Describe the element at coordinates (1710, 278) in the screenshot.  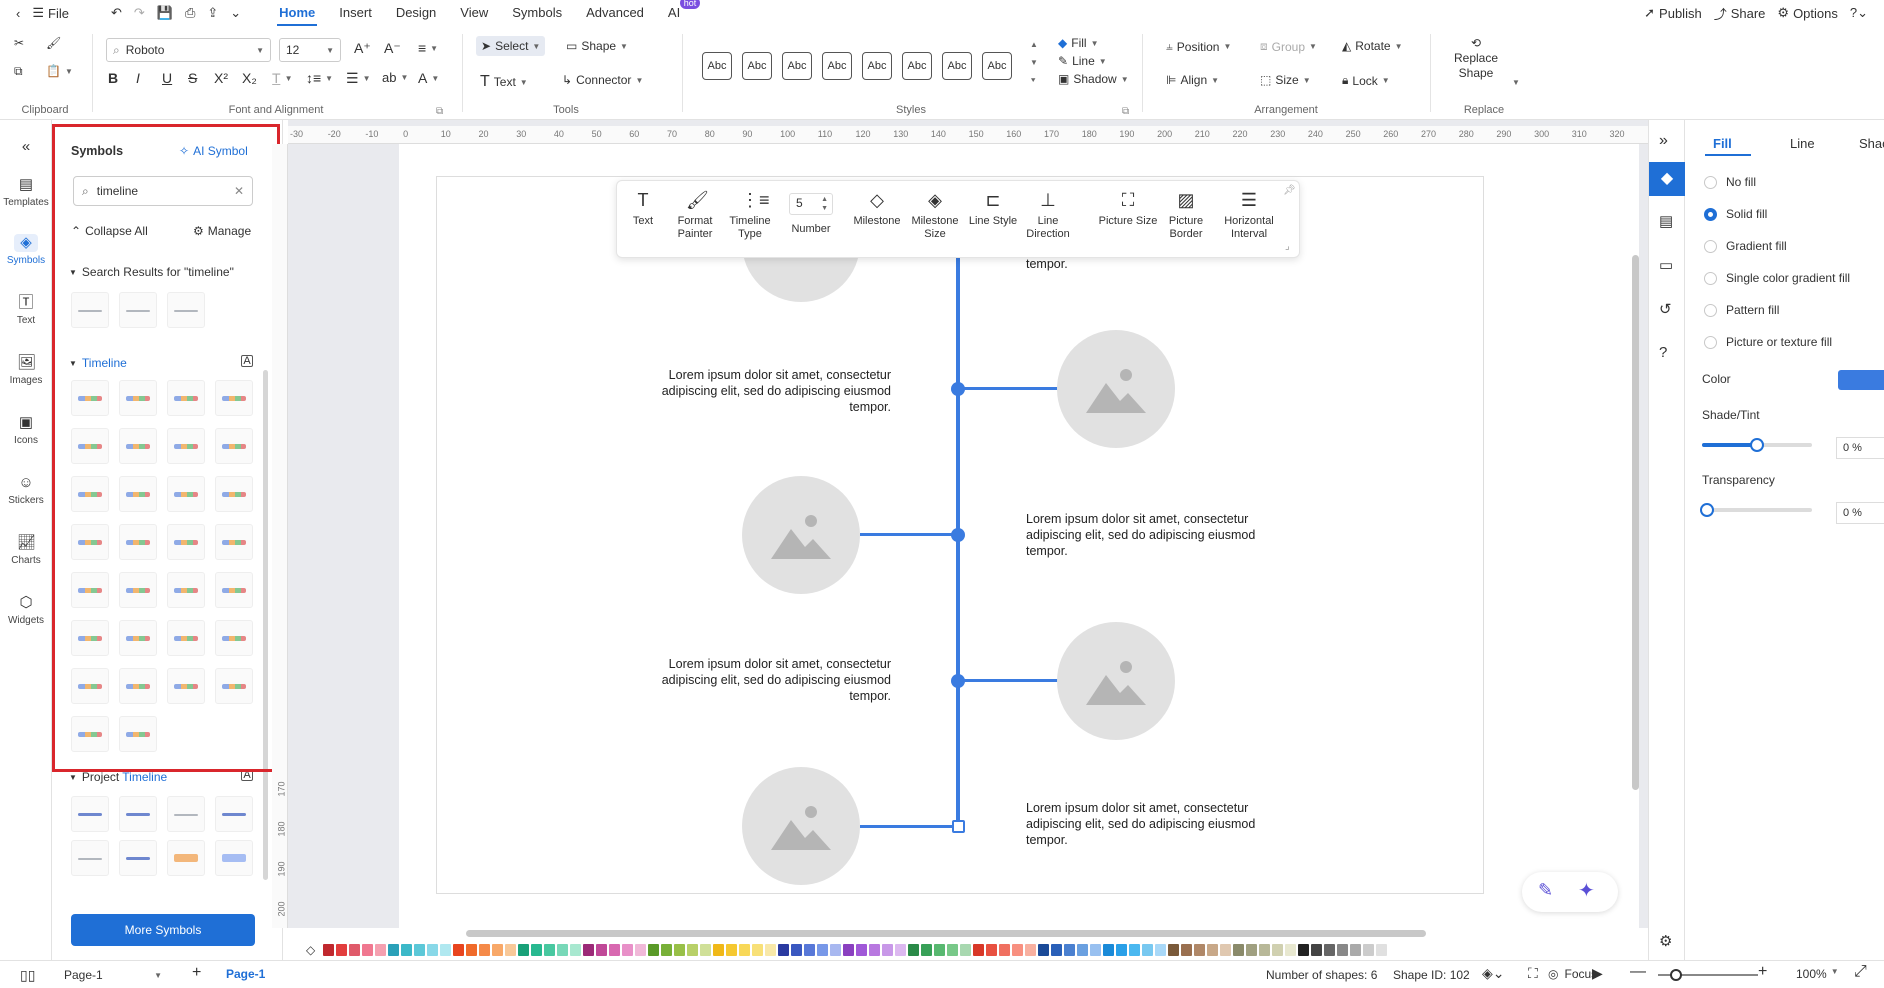
I see `fill-option-radio` at that location.